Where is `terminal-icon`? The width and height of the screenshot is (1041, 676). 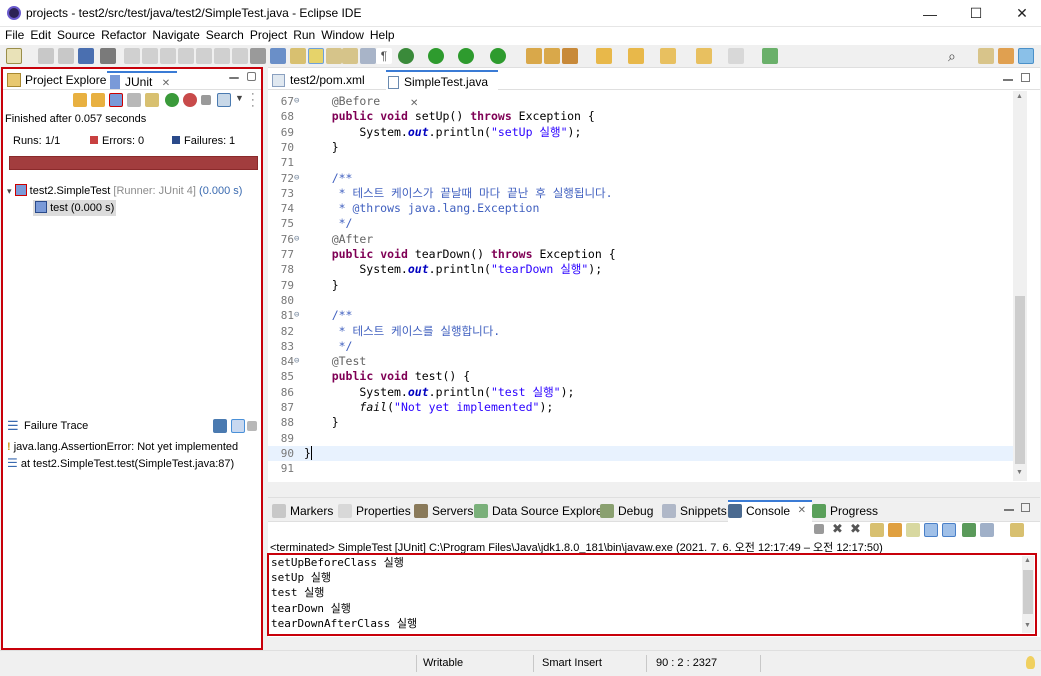
terminal-icon is located at coordinates (86, 56).